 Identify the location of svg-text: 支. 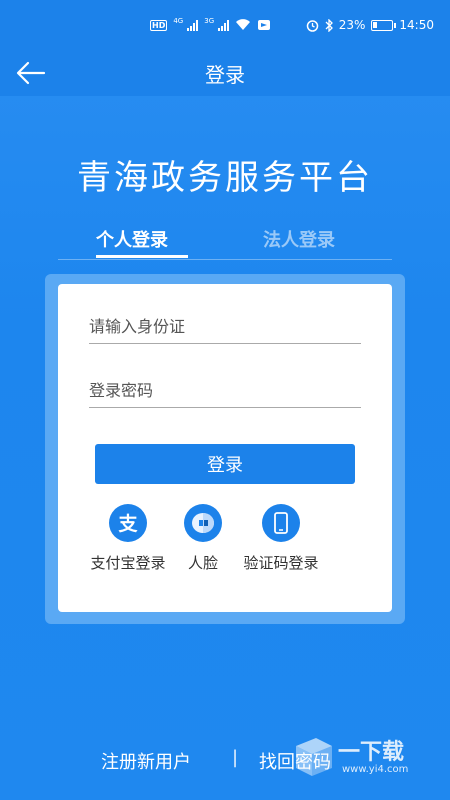
(127, 524).